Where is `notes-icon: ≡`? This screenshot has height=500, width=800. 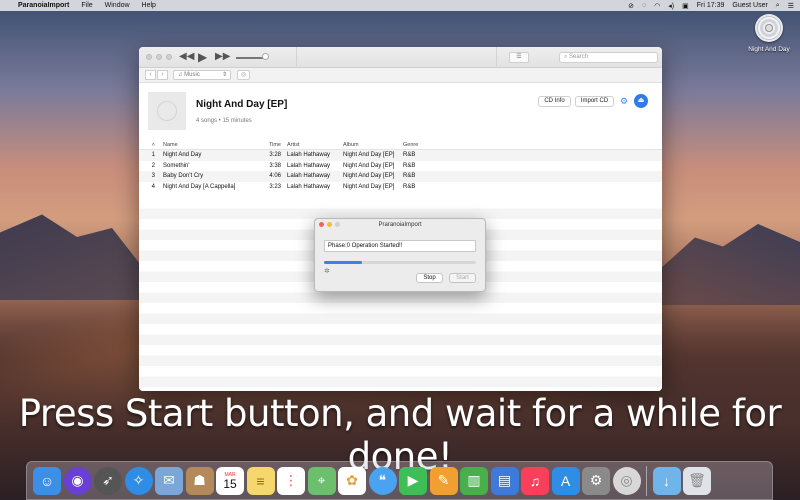
notes-icon: ≡ is located at coordinates (260, 480).